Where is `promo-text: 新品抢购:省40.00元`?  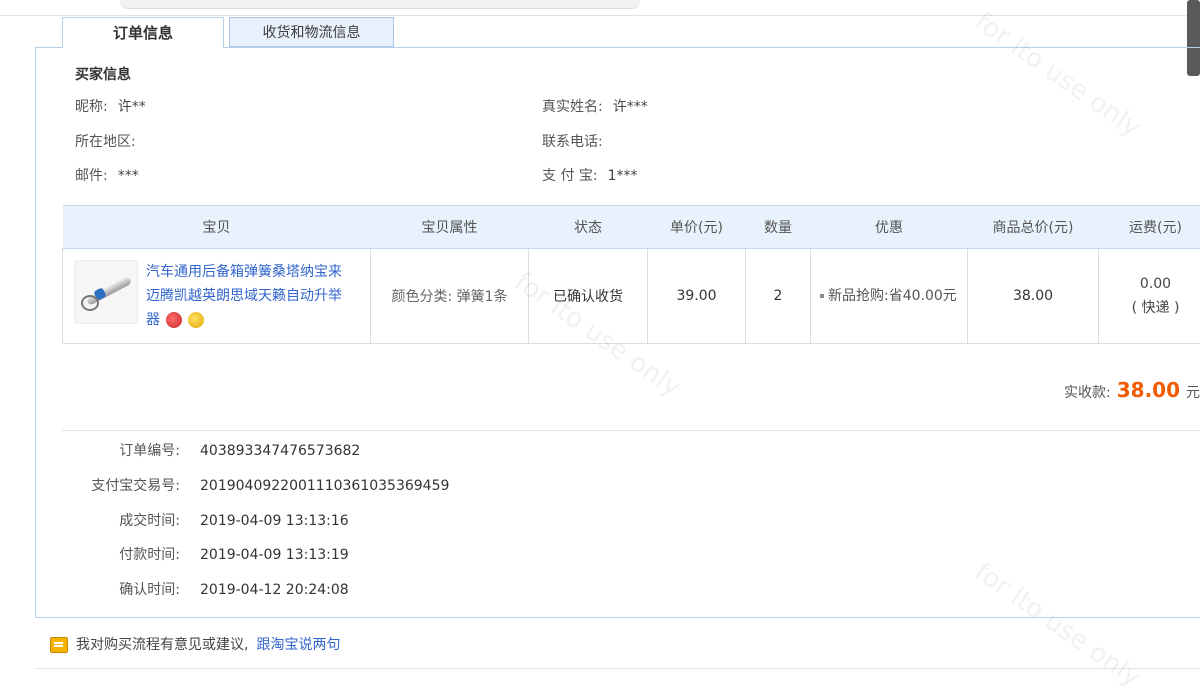
promo-text: 新品抢购:省40.00元 is located at coordinates (892, 296).